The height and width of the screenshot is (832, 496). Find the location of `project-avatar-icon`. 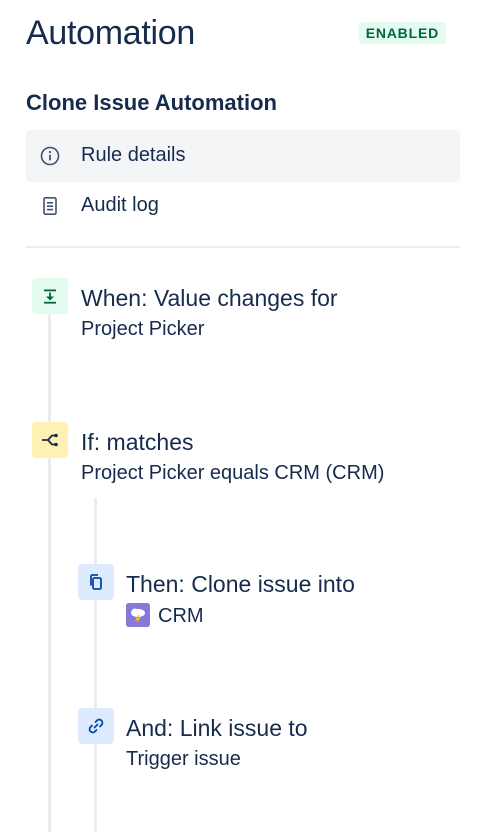

project-avatar-icon is located at coordinates (138, 615).